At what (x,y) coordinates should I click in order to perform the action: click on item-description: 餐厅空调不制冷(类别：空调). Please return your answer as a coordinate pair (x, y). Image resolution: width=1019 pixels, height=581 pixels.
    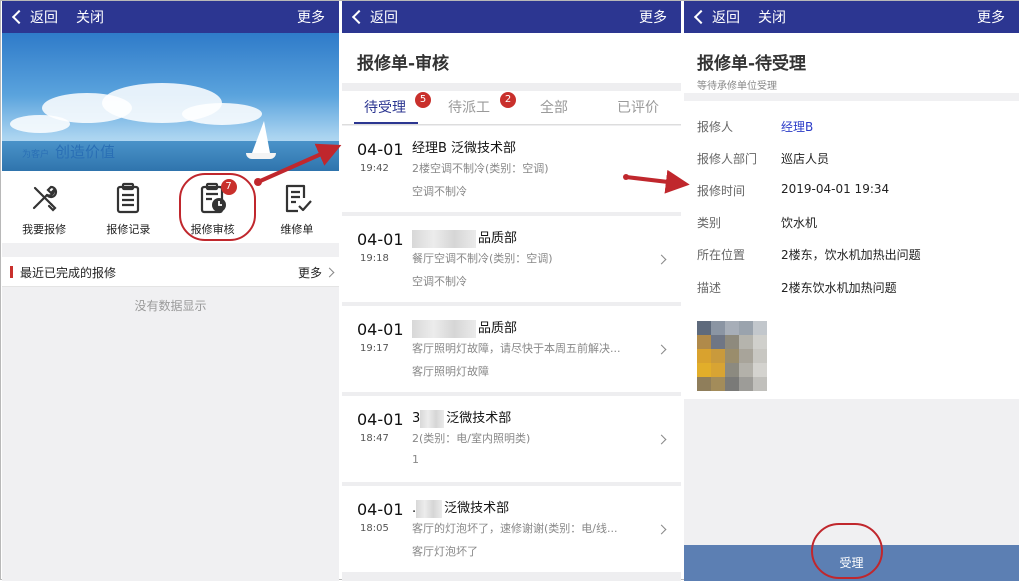
    Looking at the image, I should click on (482, 258).